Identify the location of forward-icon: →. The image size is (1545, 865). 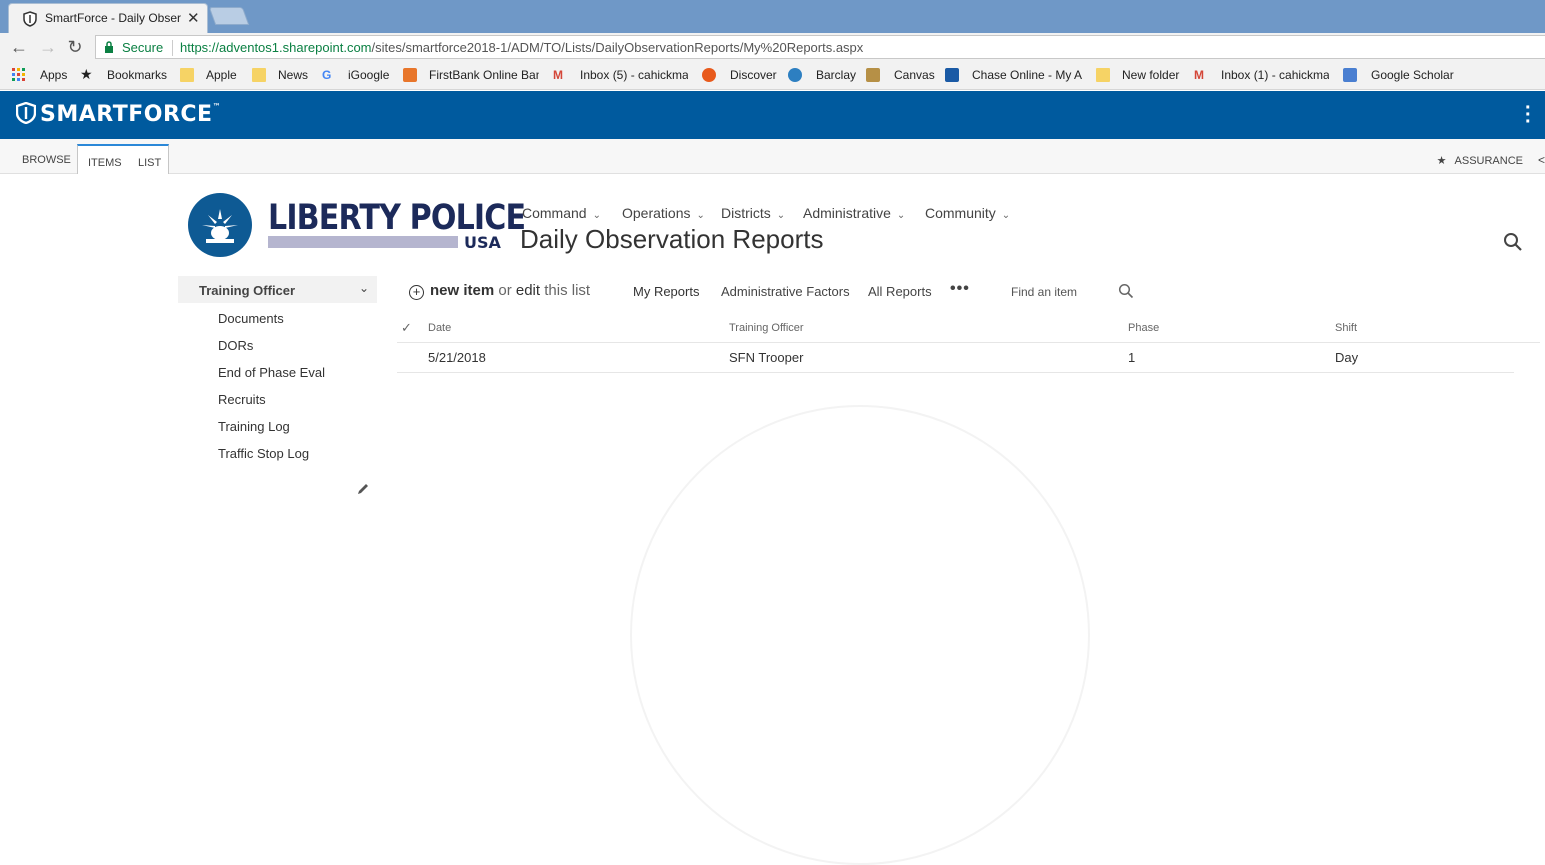
(48, 47).